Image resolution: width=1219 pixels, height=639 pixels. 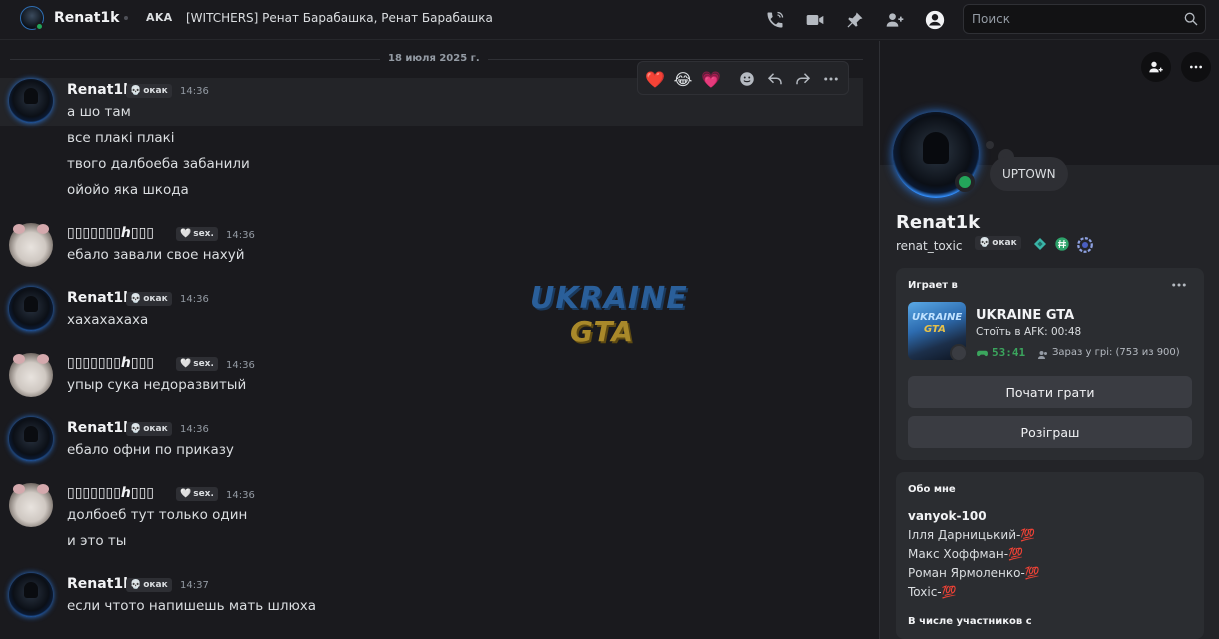 I want to click on activity-more-icon, so click(x=1179, y=287).